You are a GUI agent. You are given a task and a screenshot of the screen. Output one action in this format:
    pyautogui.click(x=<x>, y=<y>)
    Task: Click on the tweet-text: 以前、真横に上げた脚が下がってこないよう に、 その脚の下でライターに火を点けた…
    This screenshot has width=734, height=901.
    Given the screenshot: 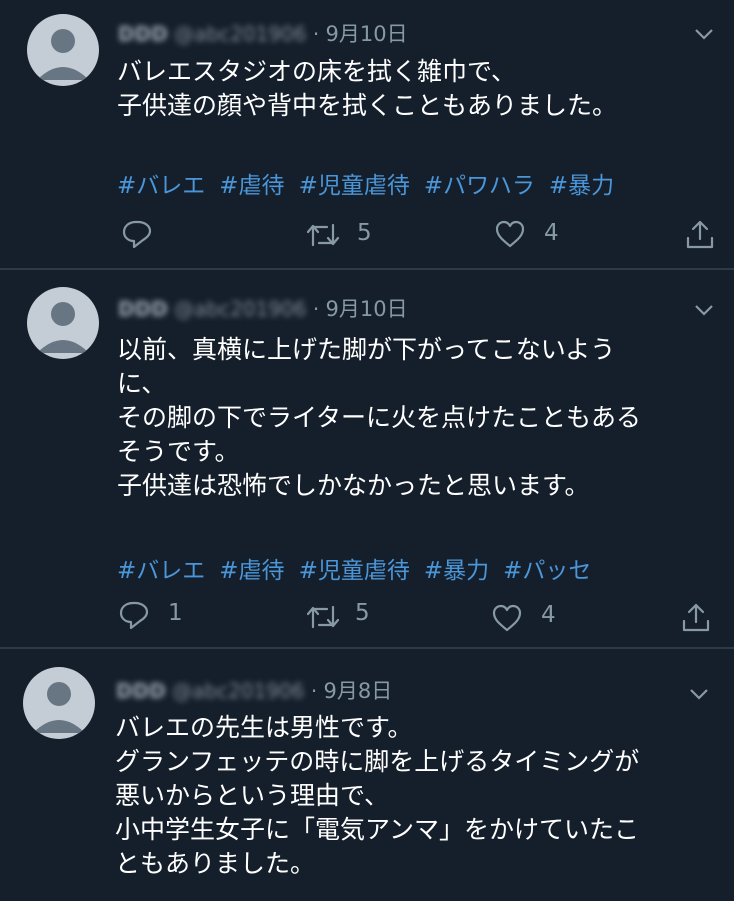 What is the action you would take?
    pyautogui.click(x=379, y=417)
    